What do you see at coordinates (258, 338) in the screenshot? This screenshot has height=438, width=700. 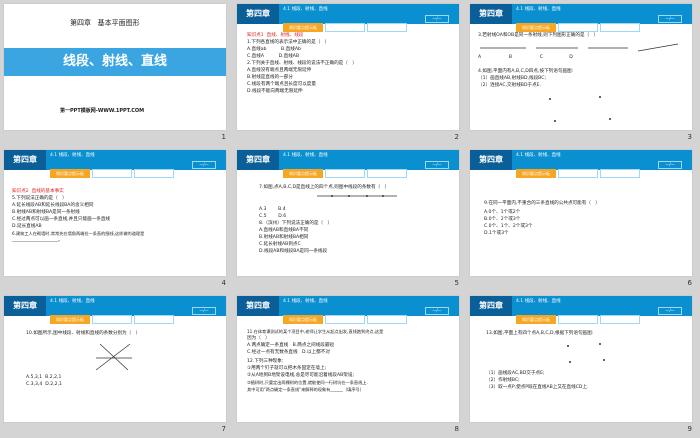 I see `slide-line: 因为（ ）` at bounding box center [258, 338].